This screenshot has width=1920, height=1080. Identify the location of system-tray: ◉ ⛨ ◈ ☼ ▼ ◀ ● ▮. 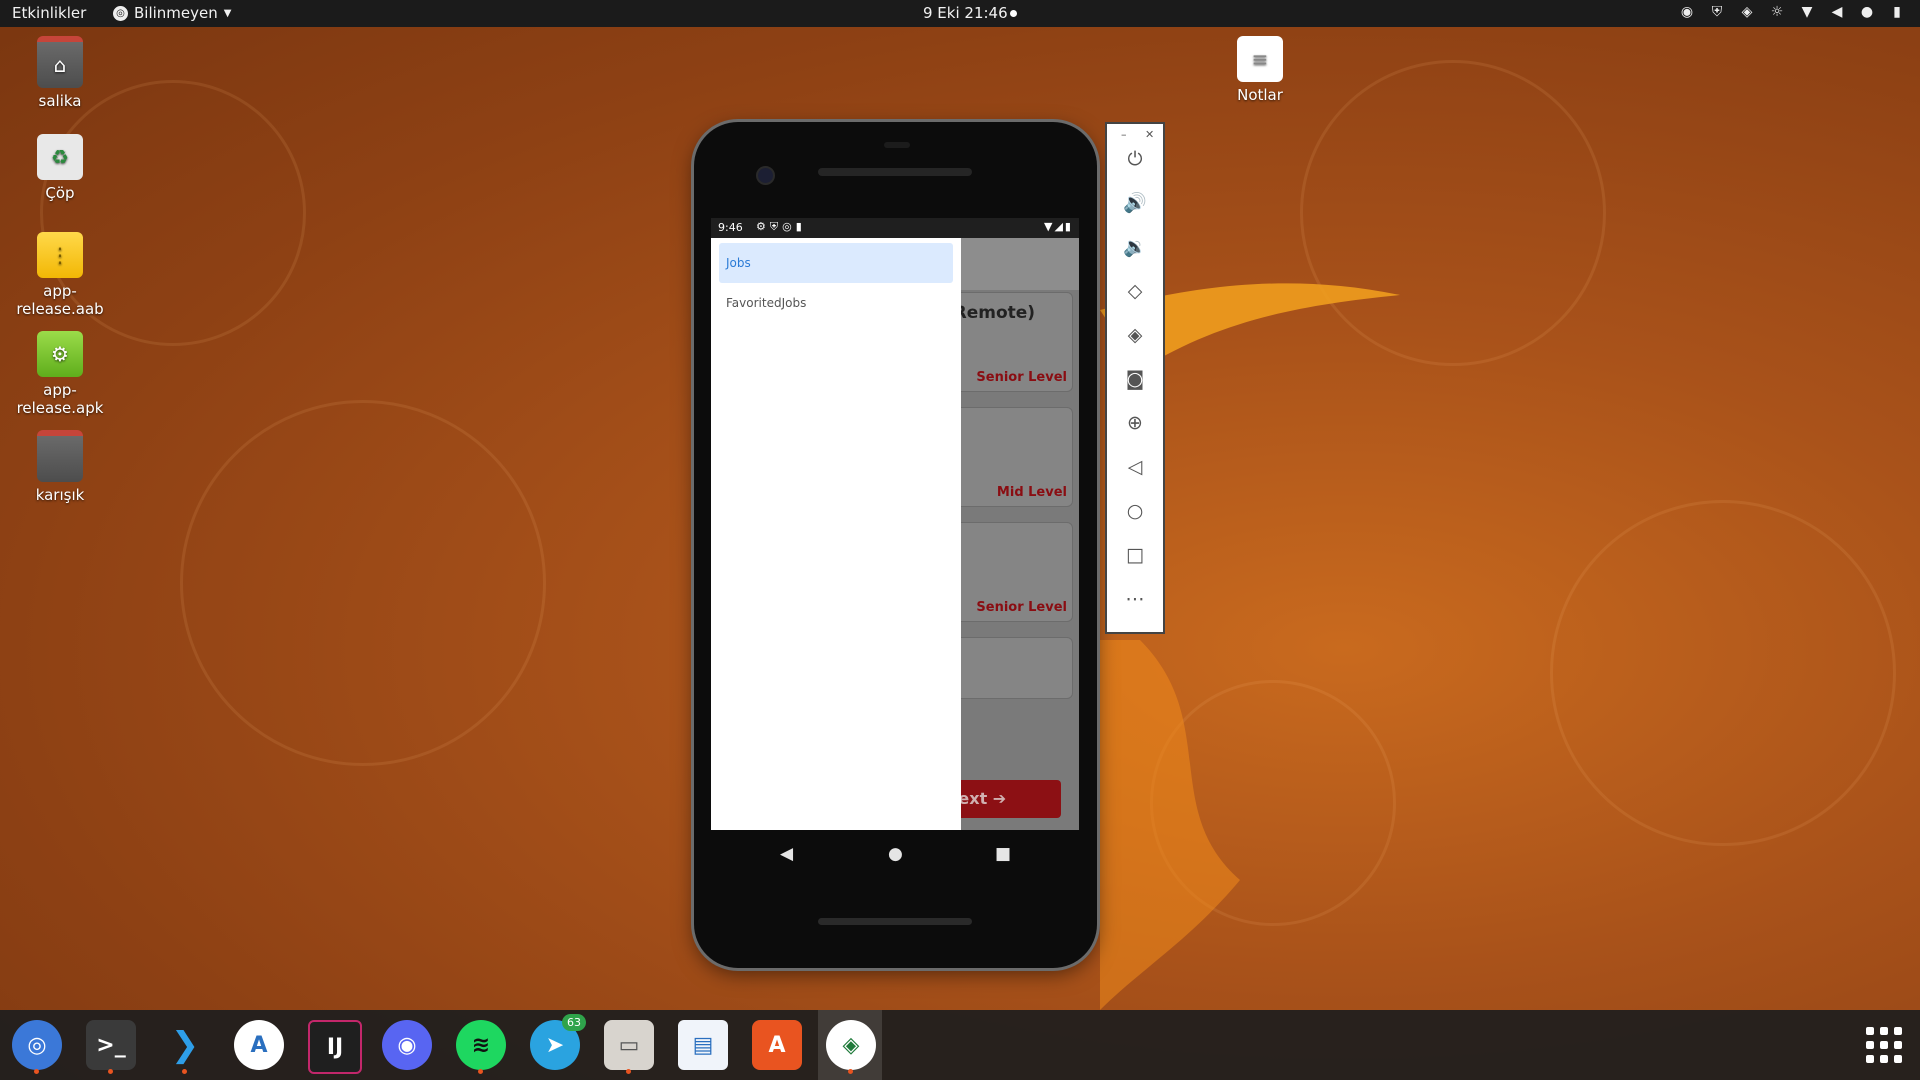
(1792, 12).